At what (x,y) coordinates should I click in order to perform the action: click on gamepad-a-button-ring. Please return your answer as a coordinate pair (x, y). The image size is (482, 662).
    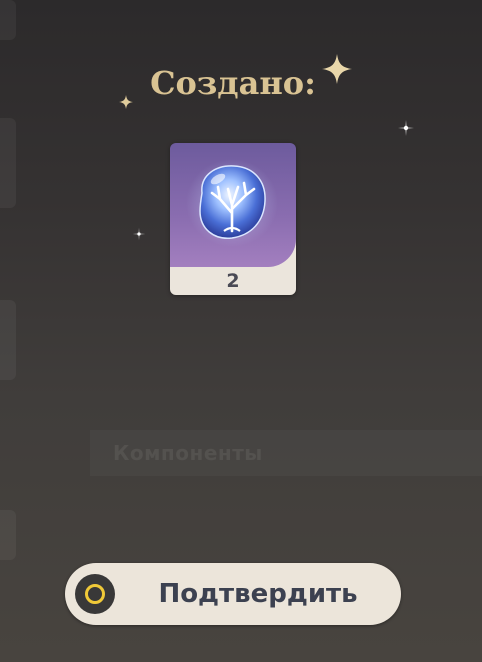
    Looking at the image, I should click on (95, 594).